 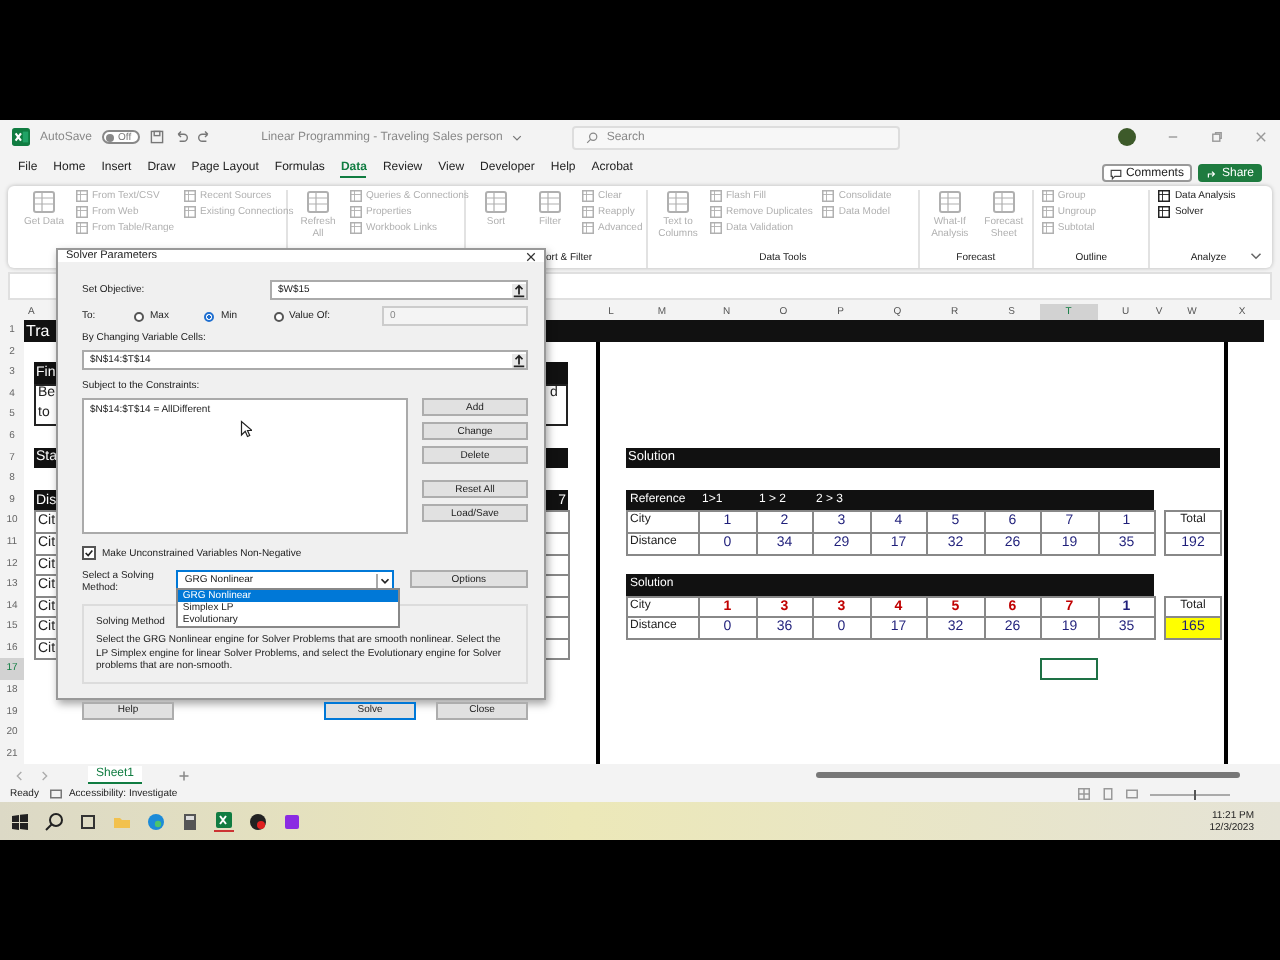 What do you see at coordinates (1108, 794) in the screenshot?
I see `page-layout-icon` at bounding box center [1108, 794].